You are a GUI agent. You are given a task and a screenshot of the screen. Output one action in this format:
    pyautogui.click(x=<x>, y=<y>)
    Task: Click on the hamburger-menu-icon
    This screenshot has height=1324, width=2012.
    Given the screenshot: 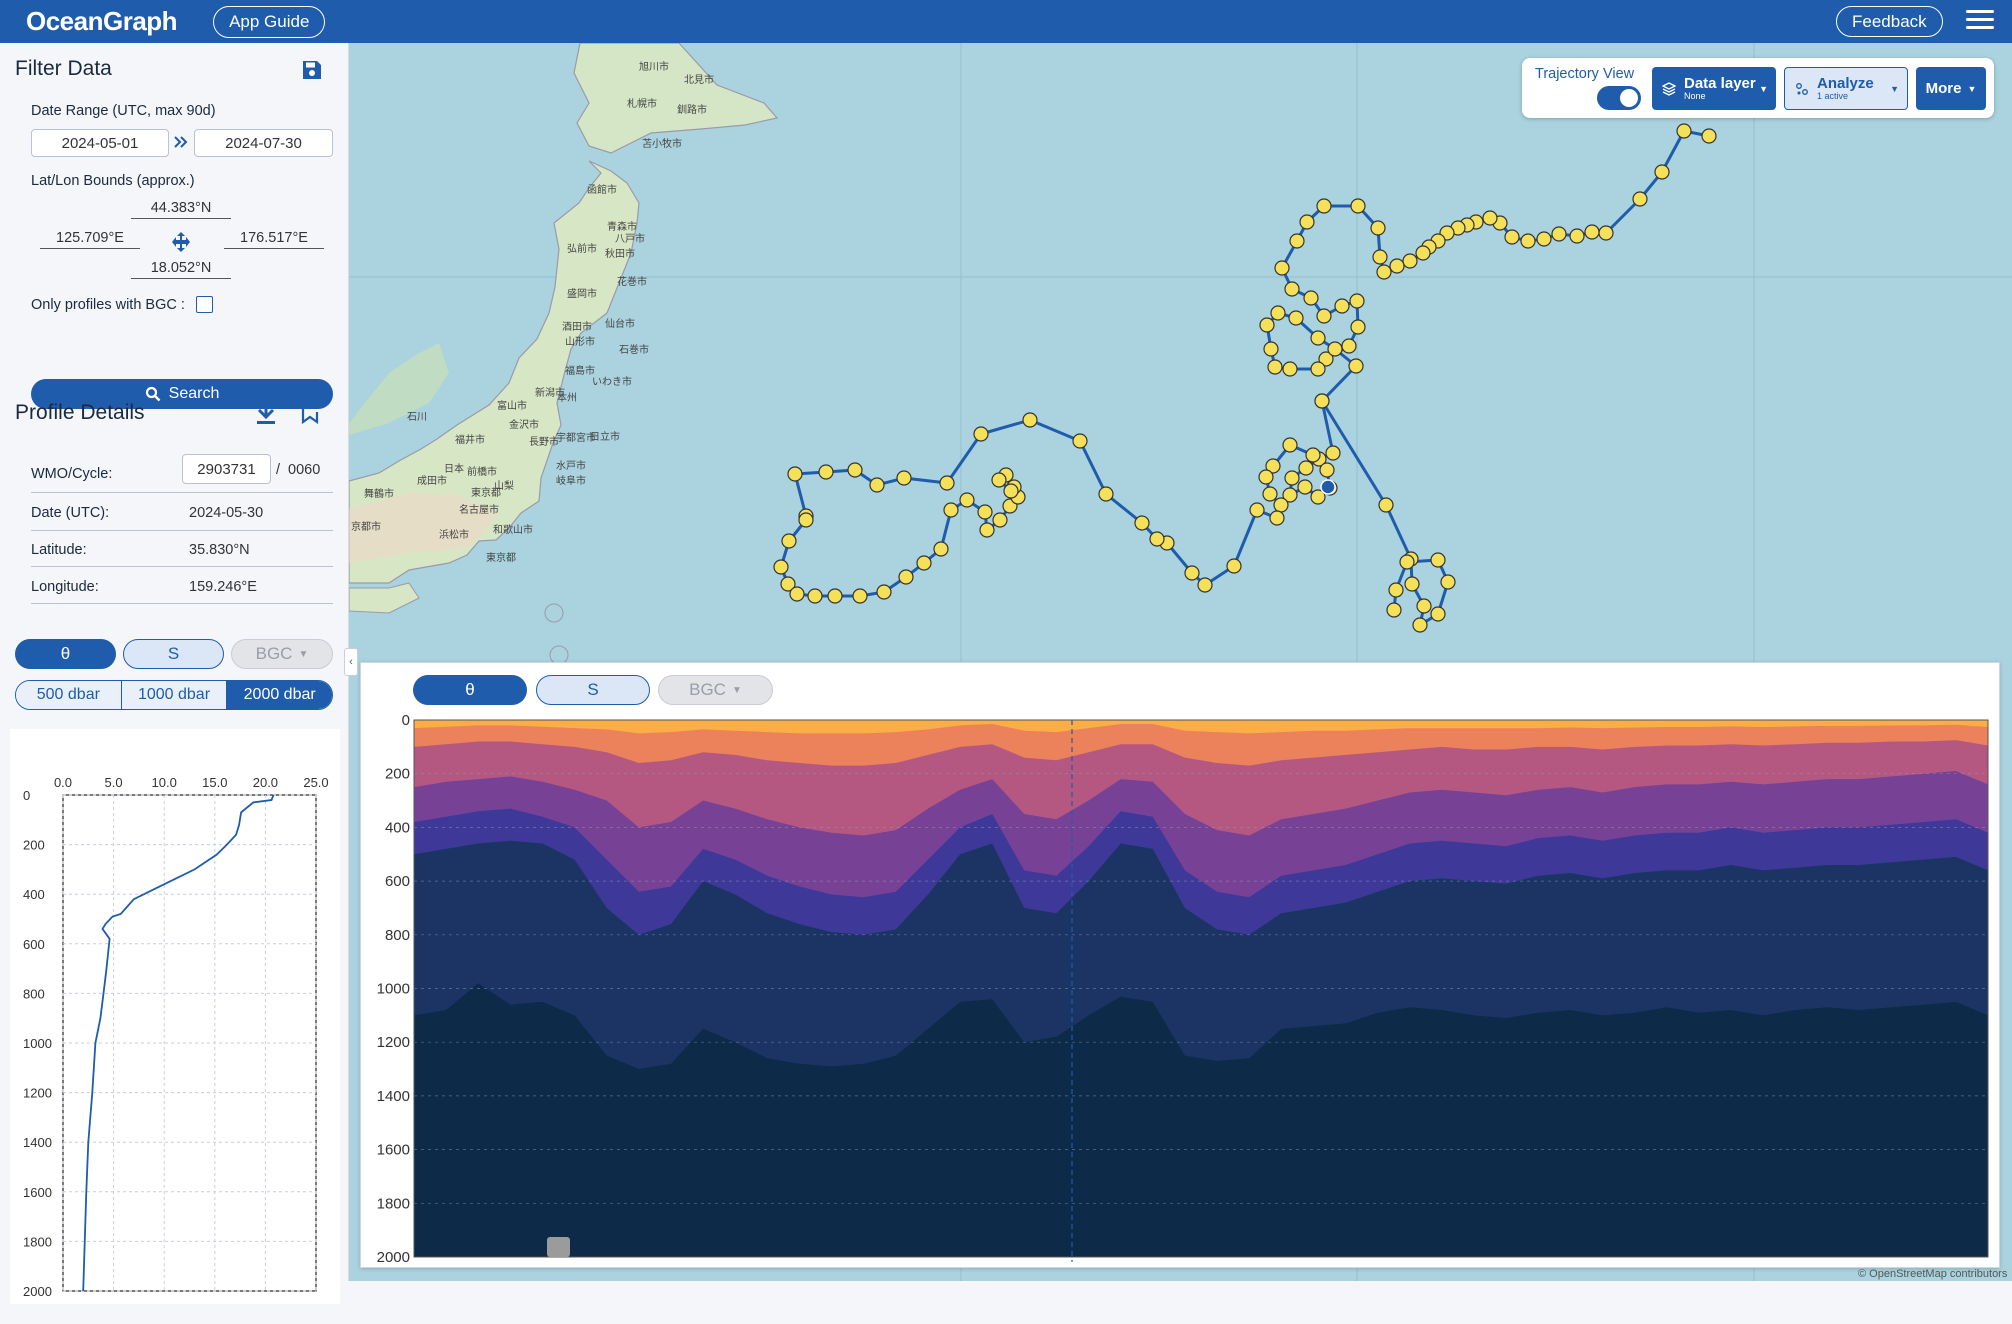 What is the action you would take?
    pyautogui.click(x=1980, y=21)
    